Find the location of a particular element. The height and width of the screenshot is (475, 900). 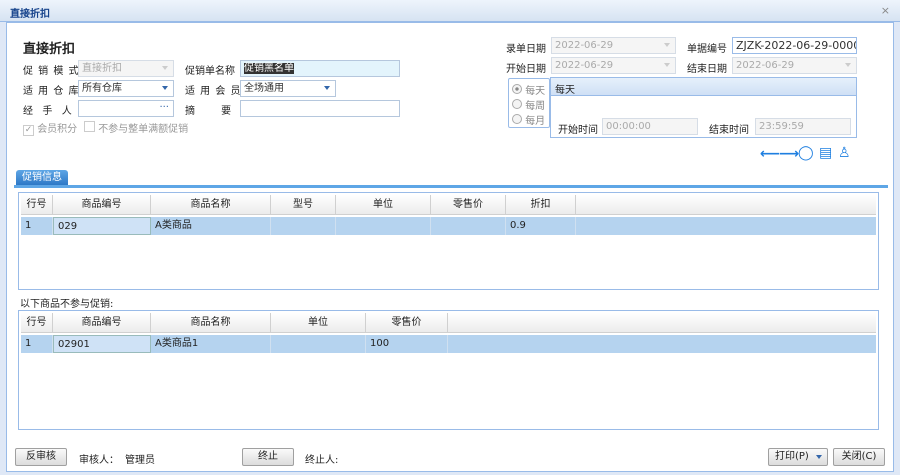

promo-mode-select: 直接折扣 is located at coordinates (126, 68).